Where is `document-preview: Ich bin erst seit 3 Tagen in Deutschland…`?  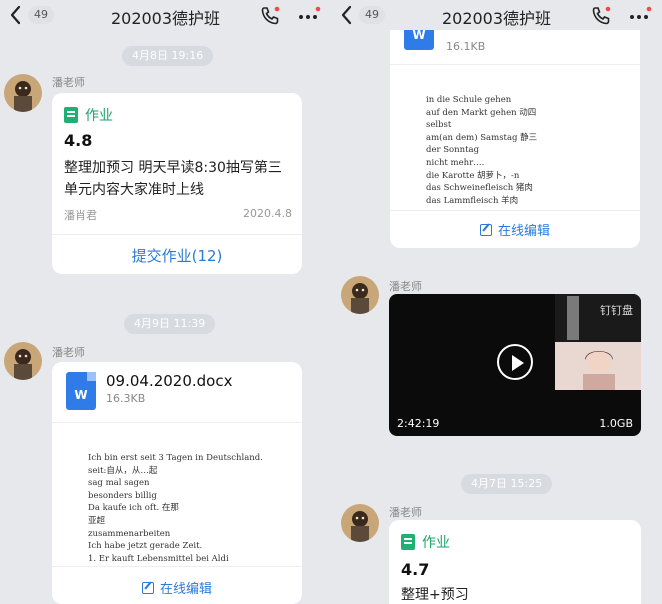 document-preview: Ich bin erst seit 3 Tagen in Deutschland… is located at coordinates (188, 508).